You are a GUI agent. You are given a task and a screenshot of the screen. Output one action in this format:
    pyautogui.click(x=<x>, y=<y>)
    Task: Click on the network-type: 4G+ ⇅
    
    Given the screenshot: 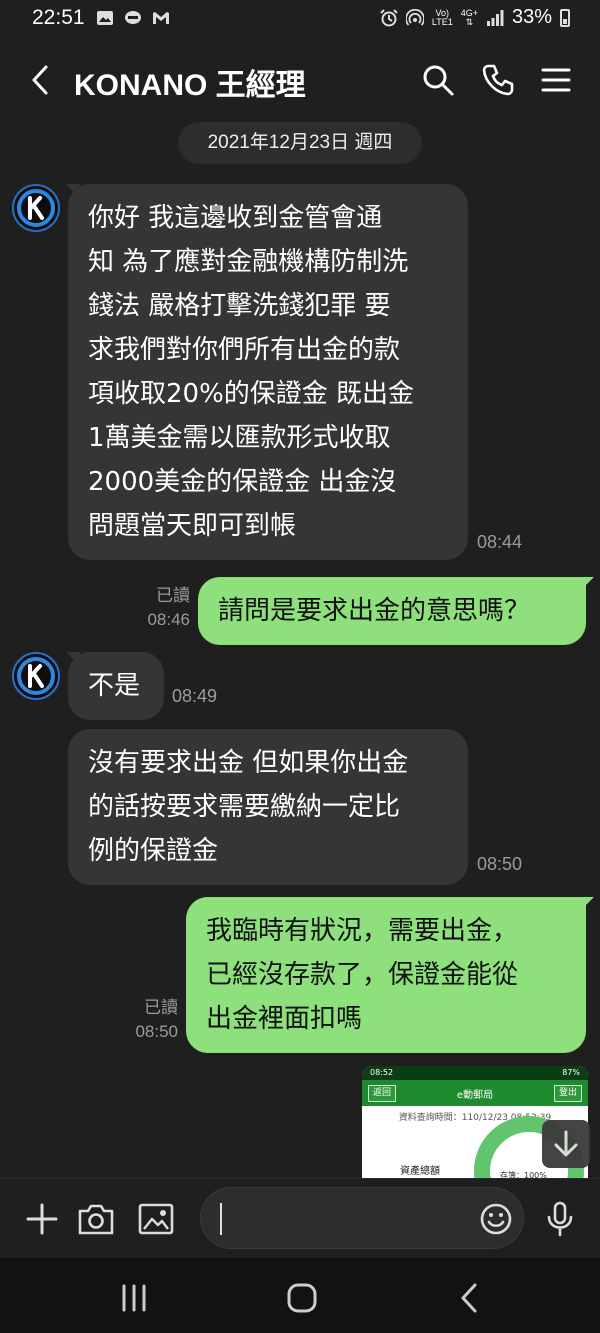 What is the action you would take?
    pyautogui.click(x=469, y=17)
    